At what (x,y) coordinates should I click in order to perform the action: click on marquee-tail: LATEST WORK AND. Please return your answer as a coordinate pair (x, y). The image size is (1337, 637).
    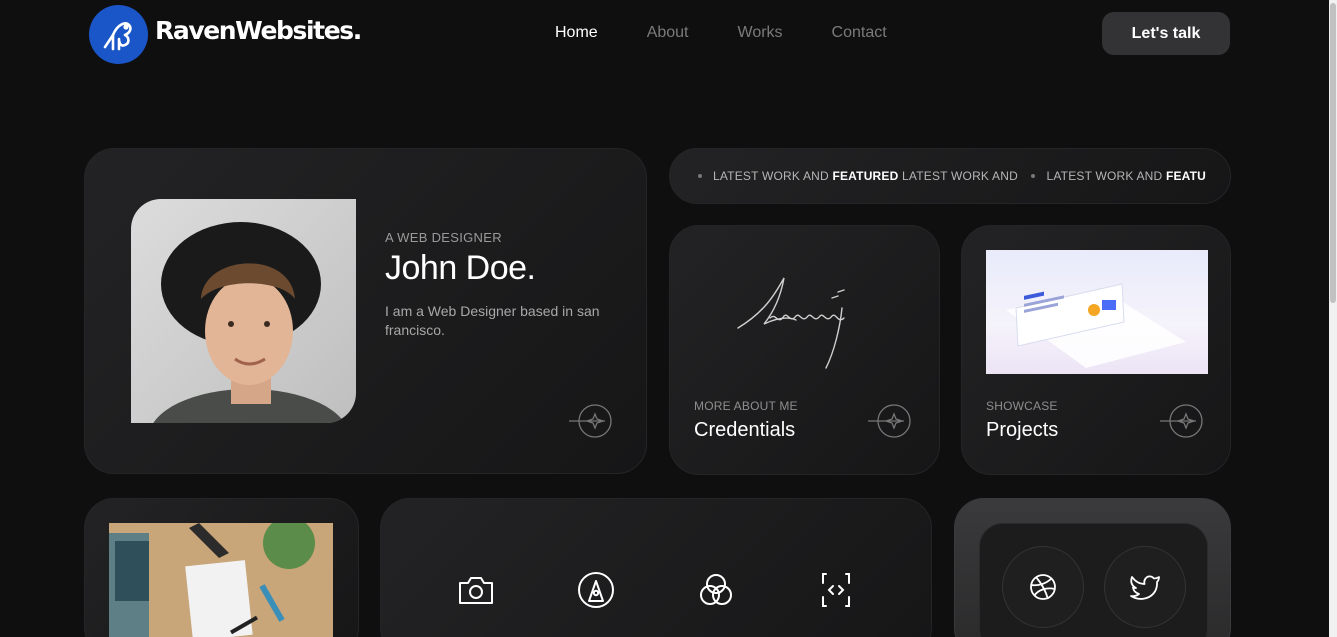
    Looking at the image, I should click on (960, 176).